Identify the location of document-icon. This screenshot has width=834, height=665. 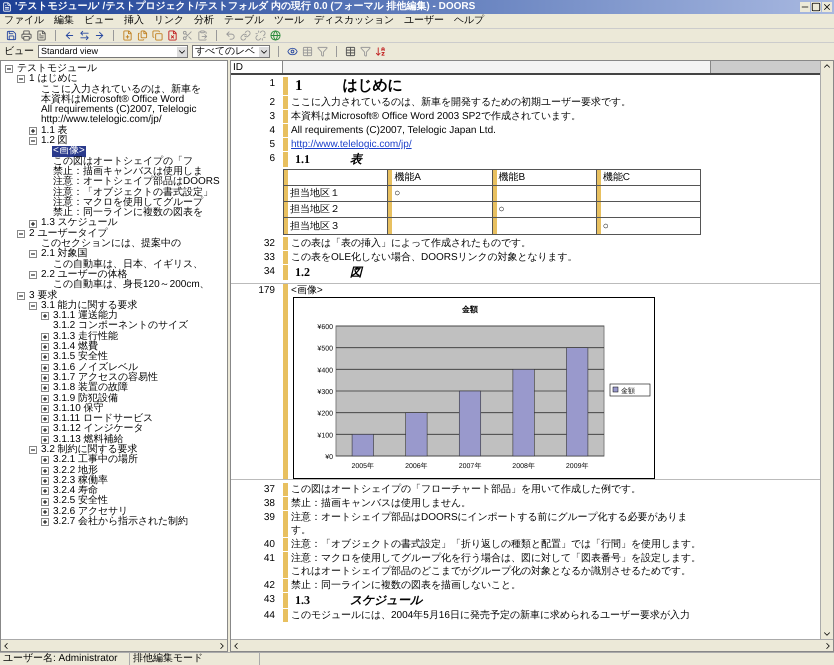
(41, 35).